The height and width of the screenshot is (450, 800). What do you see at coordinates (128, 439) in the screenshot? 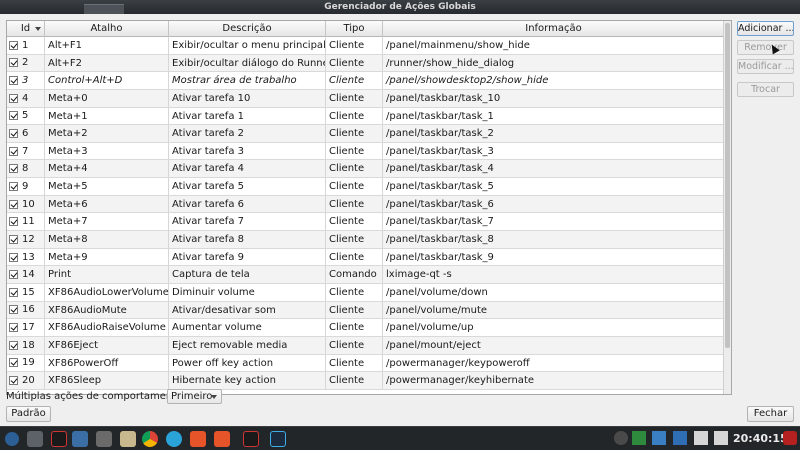
I see `text-editor-icon` at bounding box center [128, 439].